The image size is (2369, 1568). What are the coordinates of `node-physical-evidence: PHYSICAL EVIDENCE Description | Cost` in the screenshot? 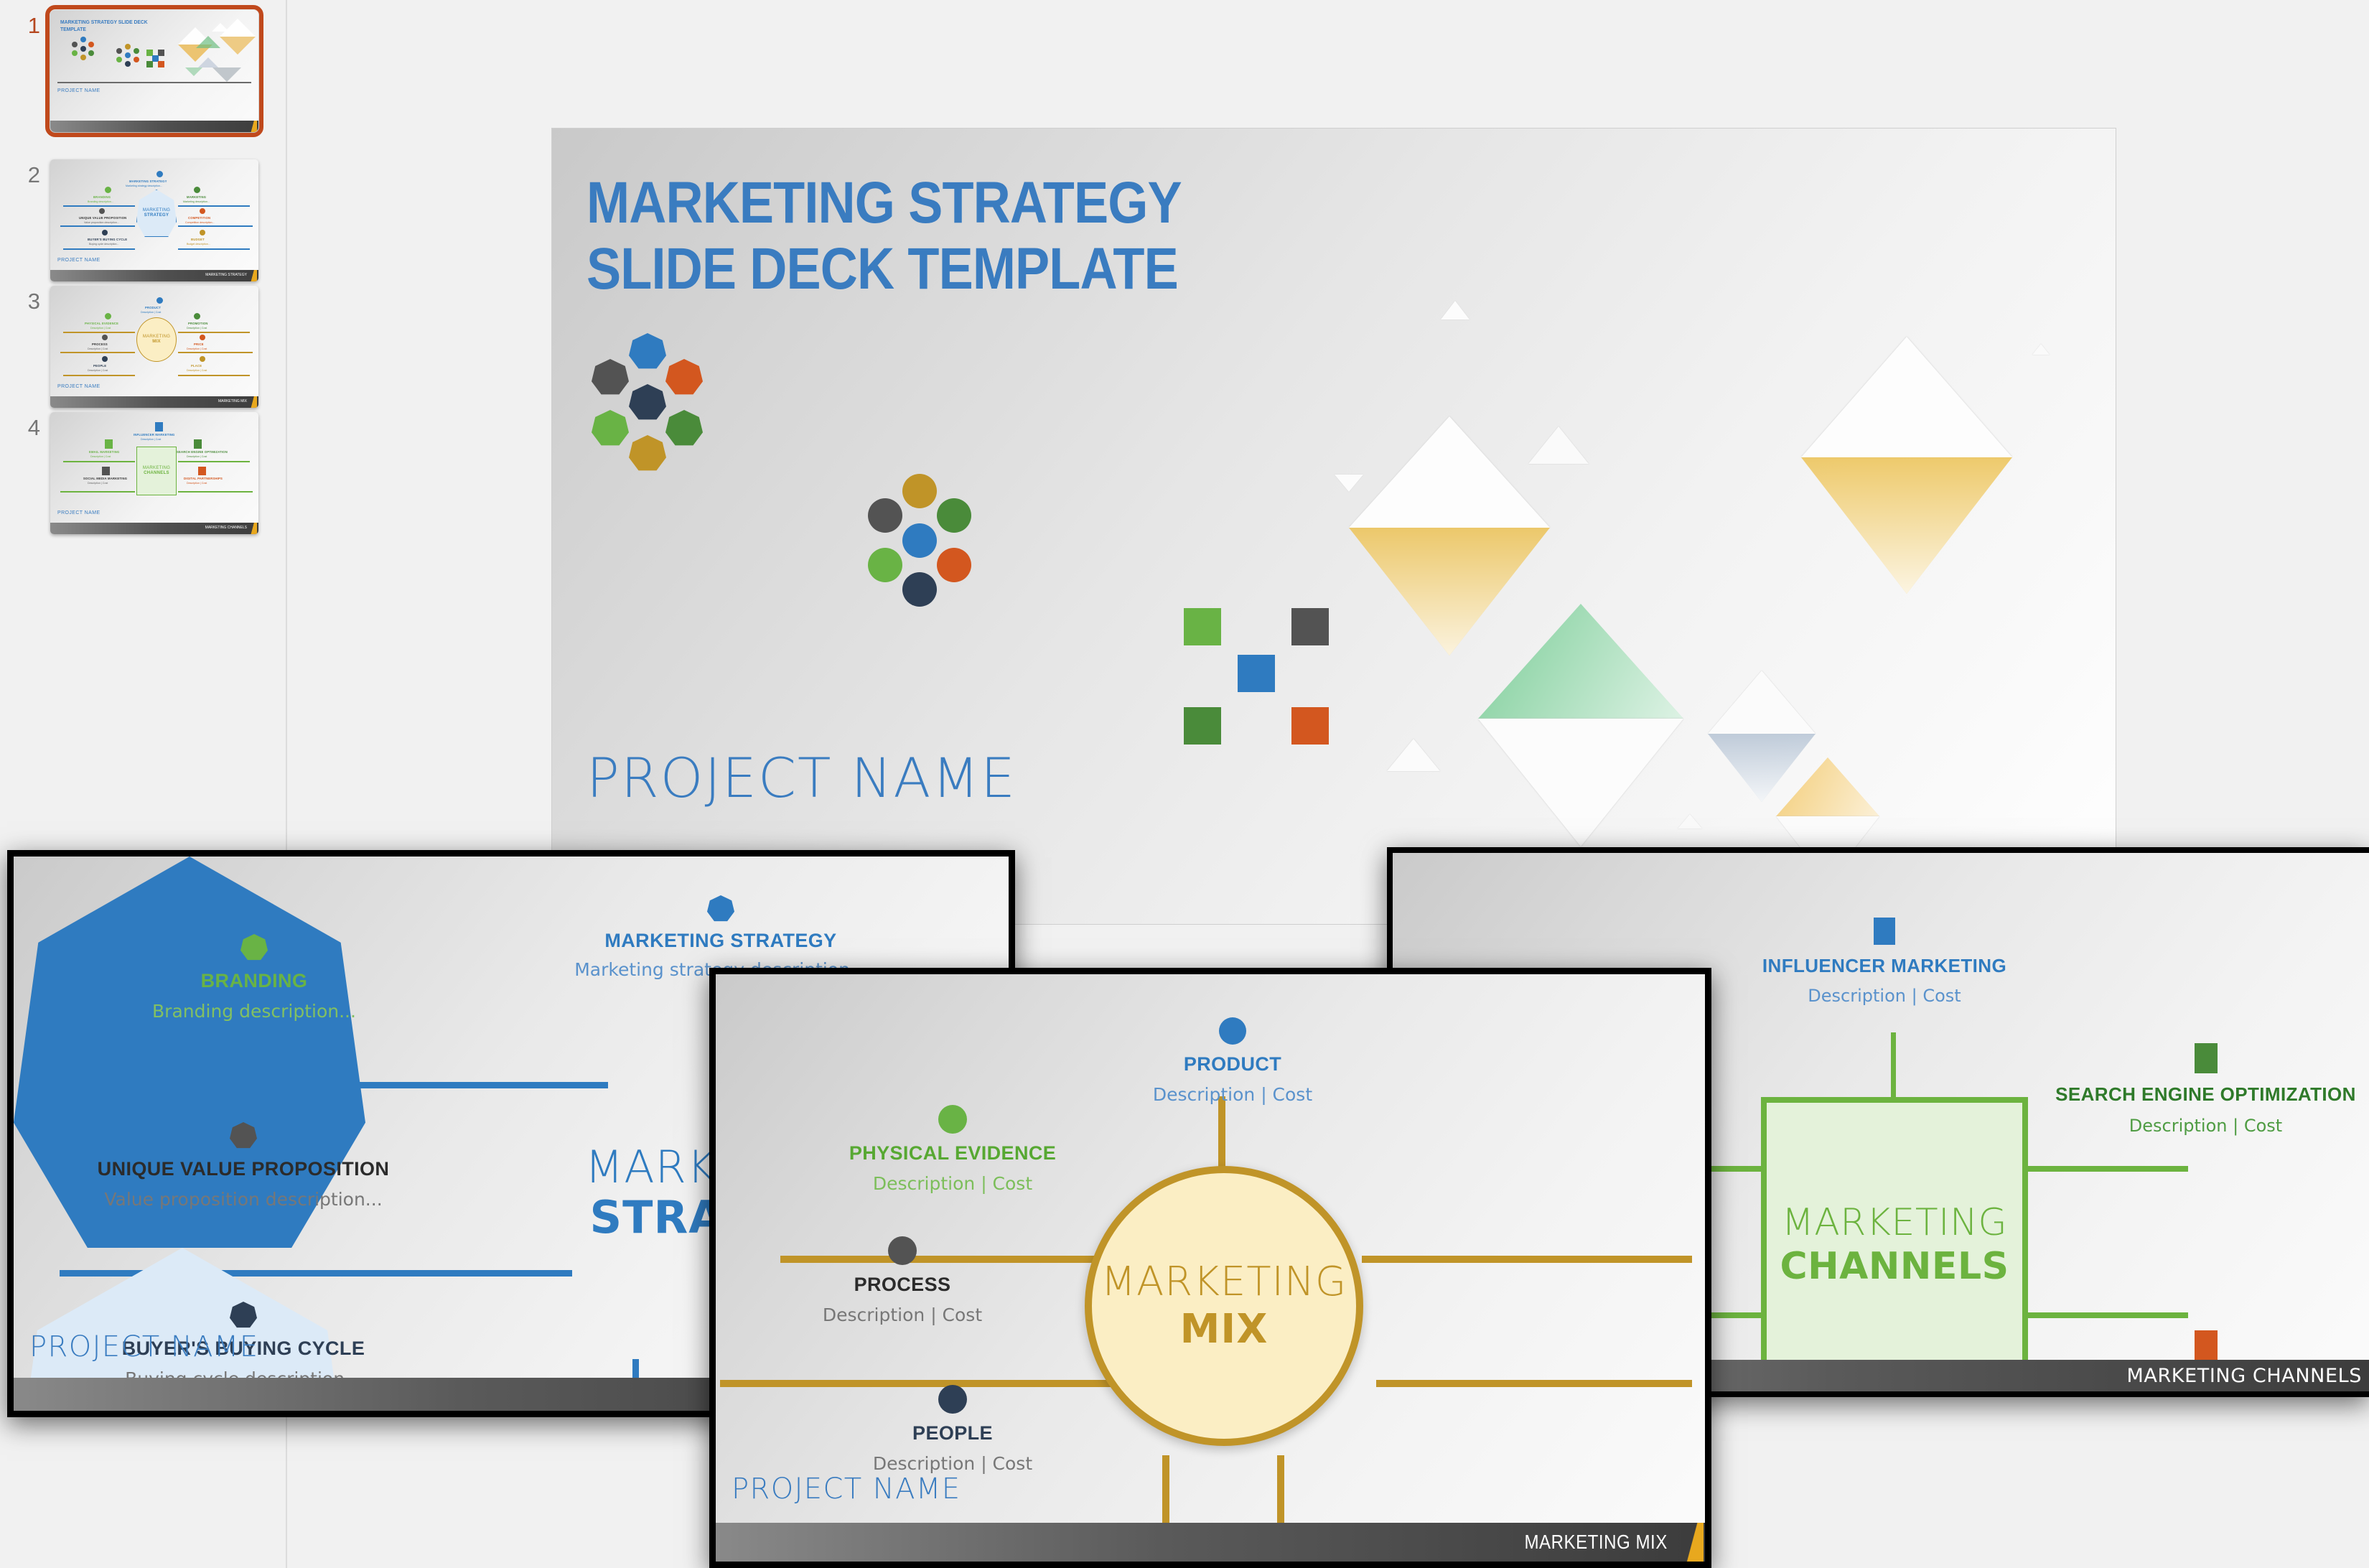 It's located at (953, 1149).